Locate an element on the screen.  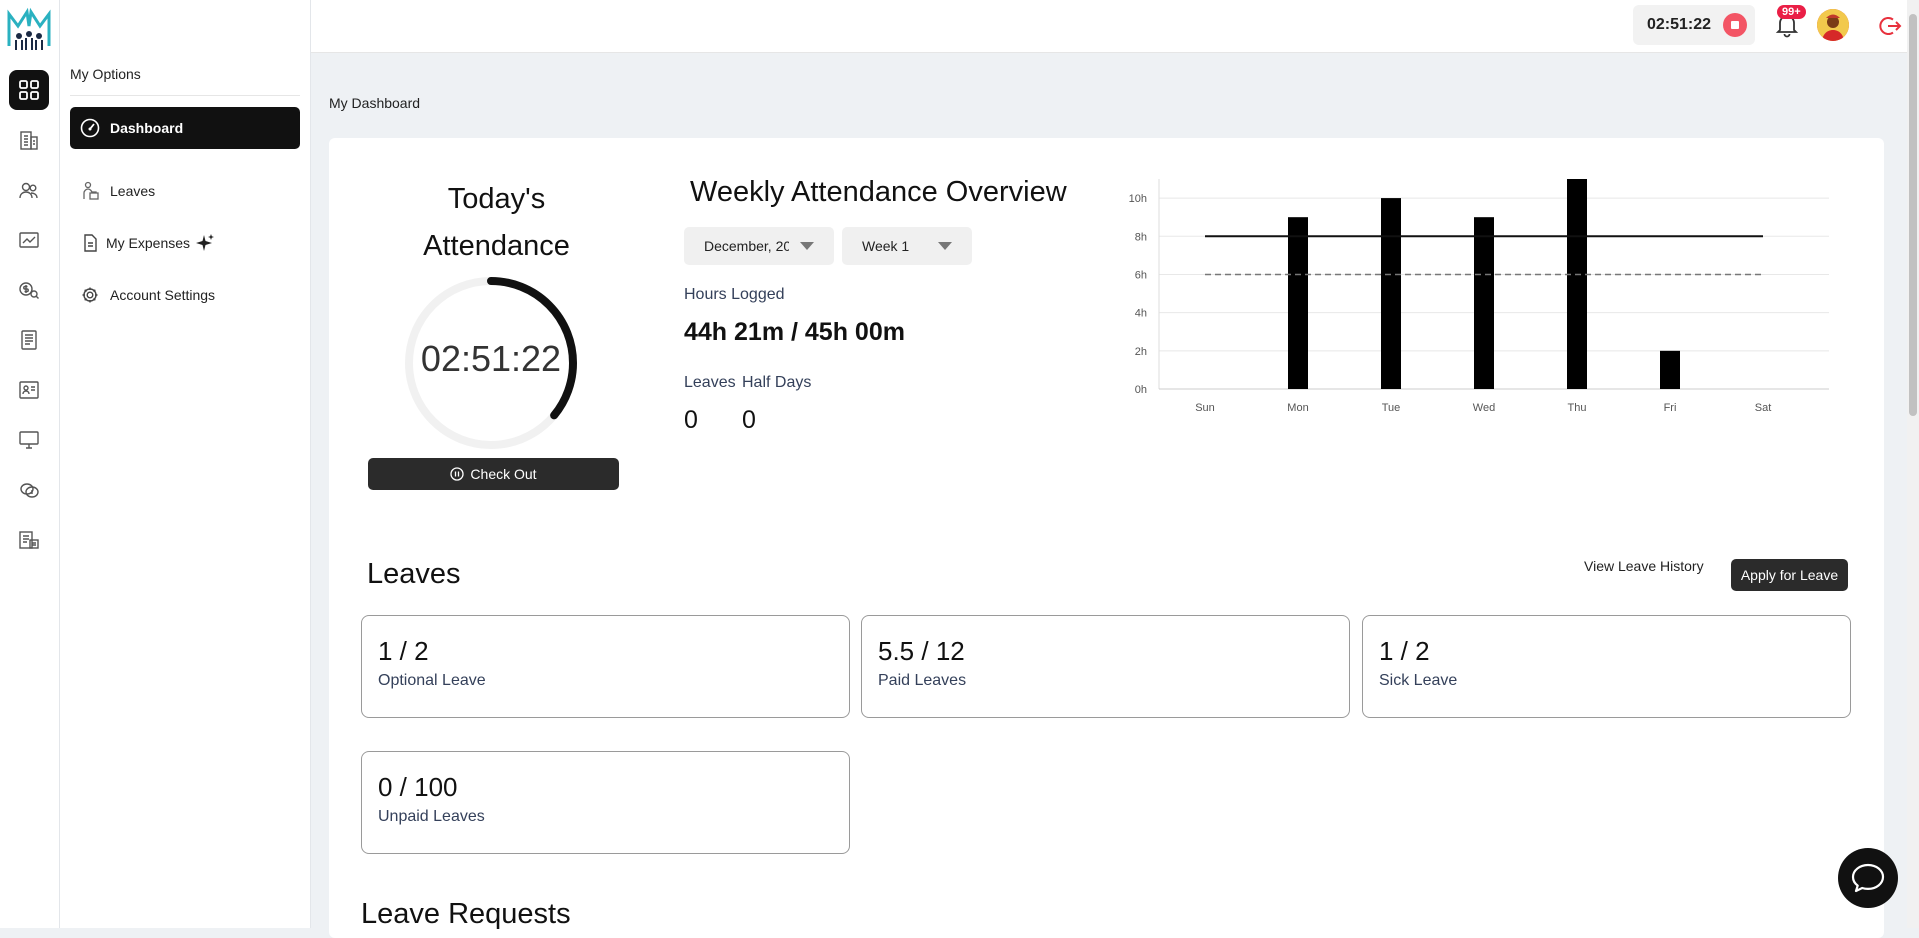
company-logo is located at coordinates (29, 28).